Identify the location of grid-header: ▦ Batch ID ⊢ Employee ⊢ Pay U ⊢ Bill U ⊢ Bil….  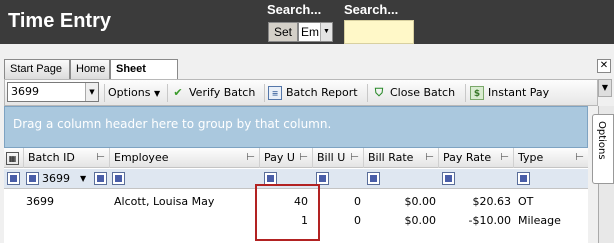
(296, 158).